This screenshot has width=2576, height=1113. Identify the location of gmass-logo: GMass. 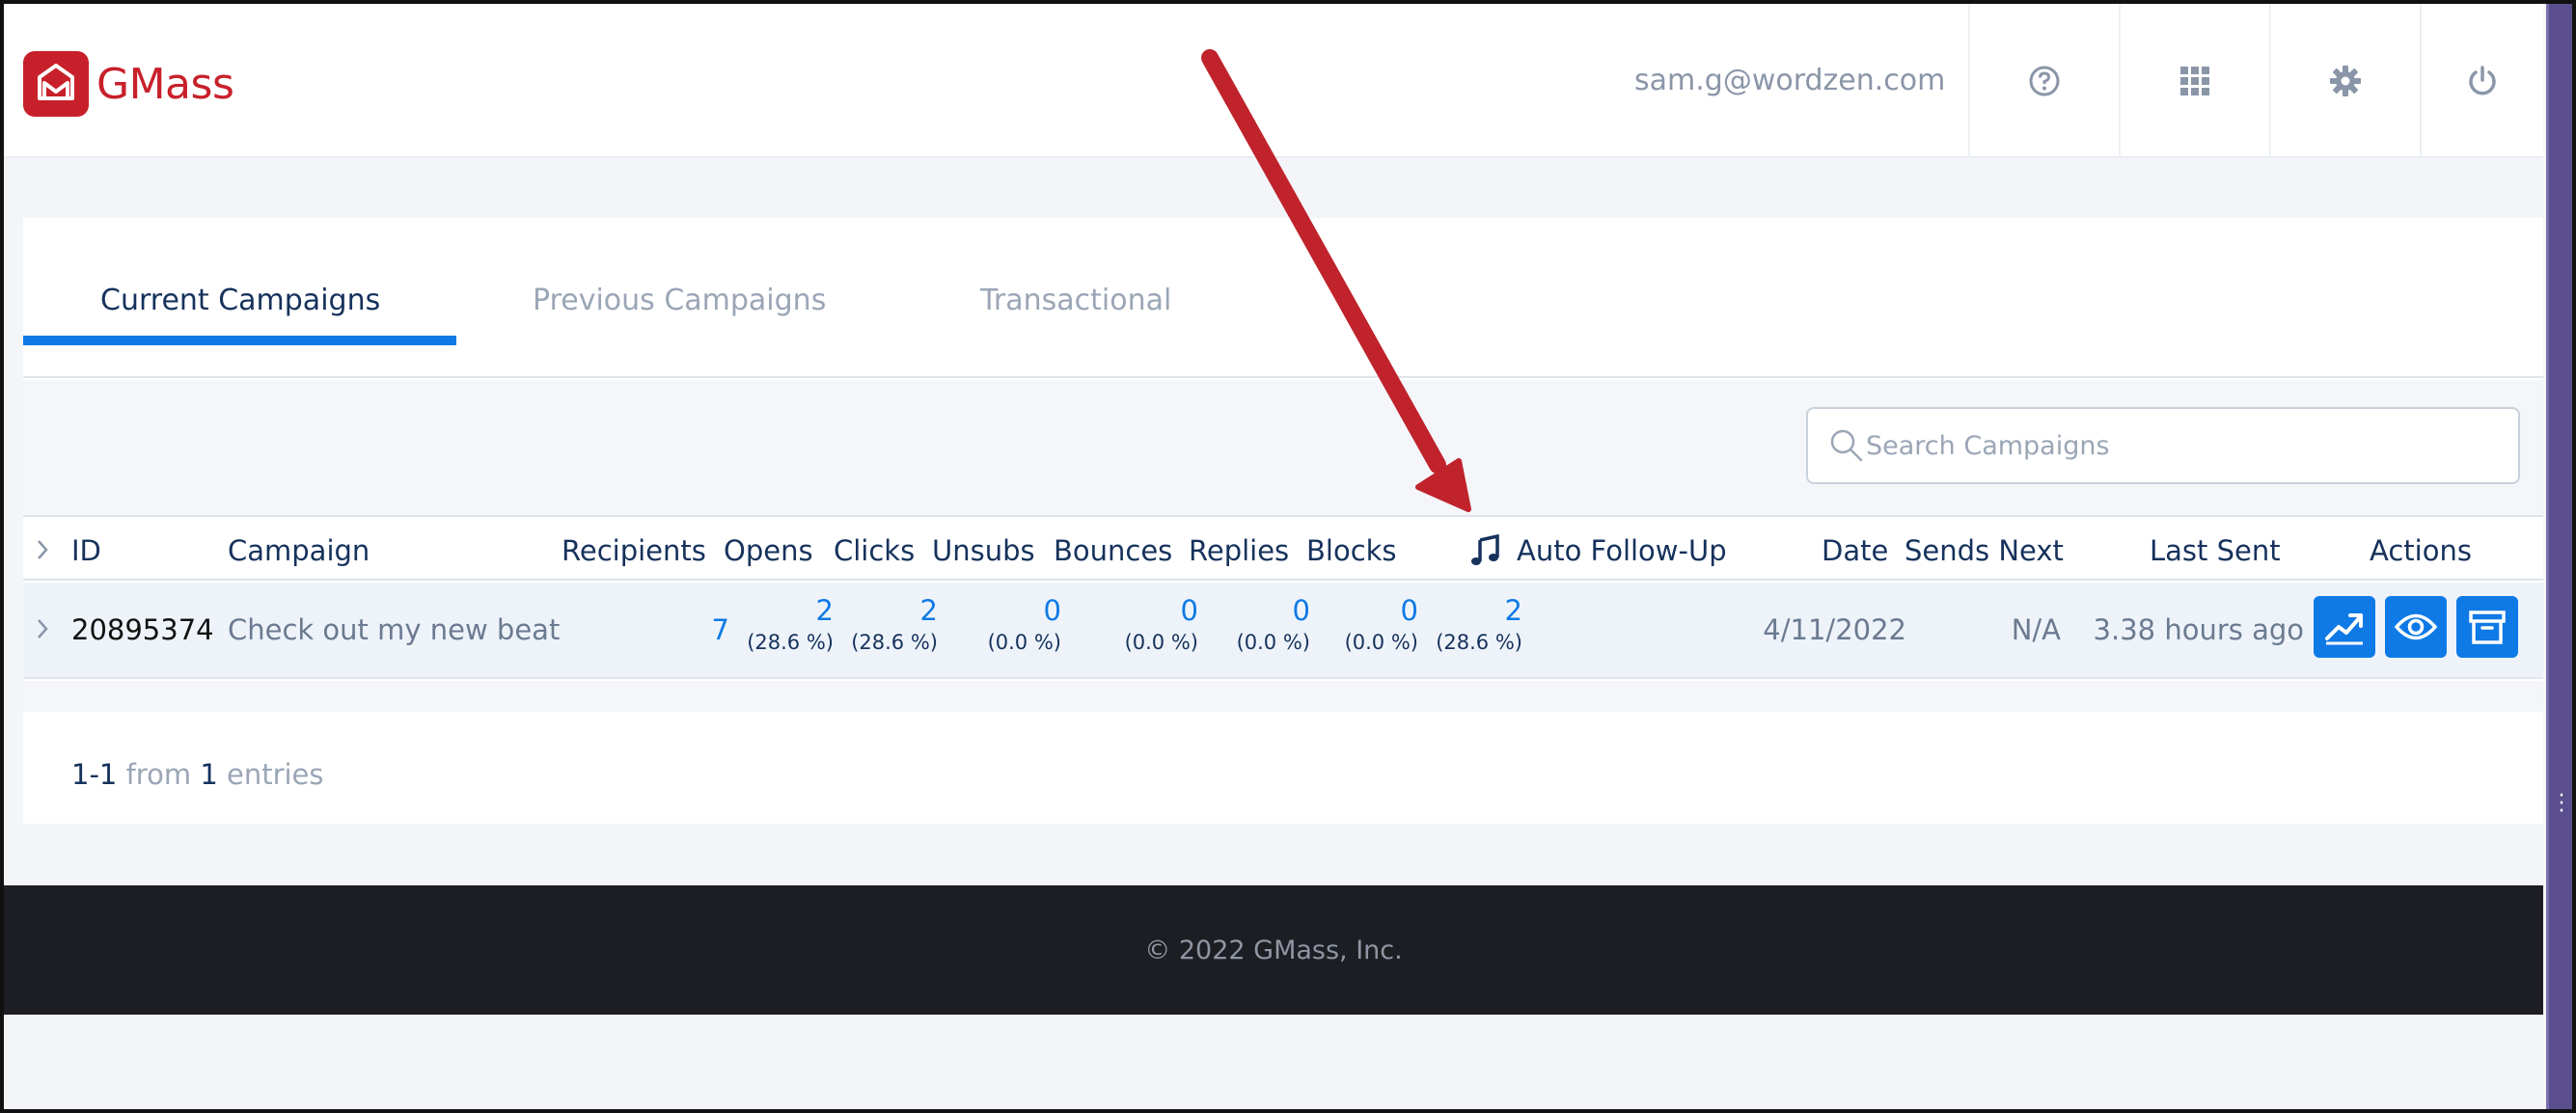
(129, 84).